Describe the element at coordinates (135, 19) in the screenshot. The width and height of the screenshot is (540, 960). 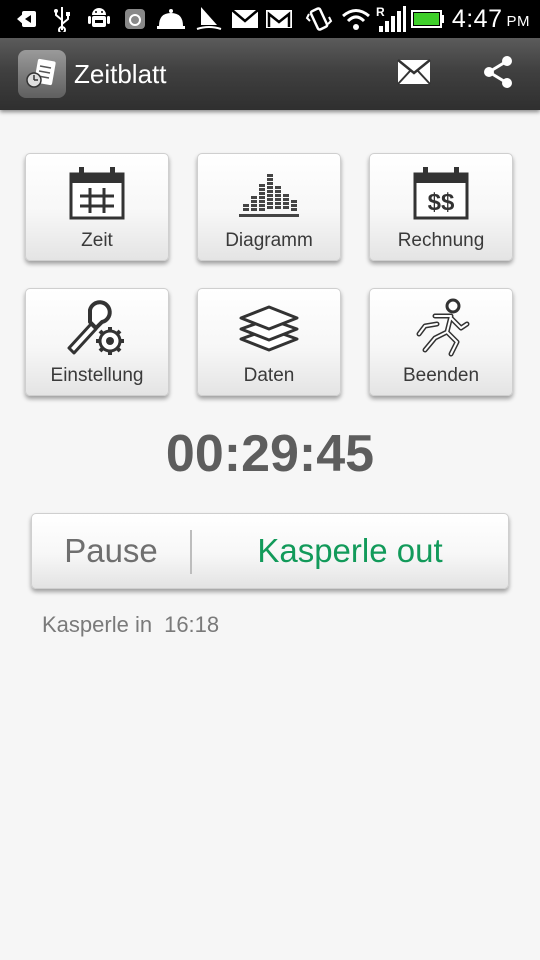
I see `app-notification-icon` at that location.